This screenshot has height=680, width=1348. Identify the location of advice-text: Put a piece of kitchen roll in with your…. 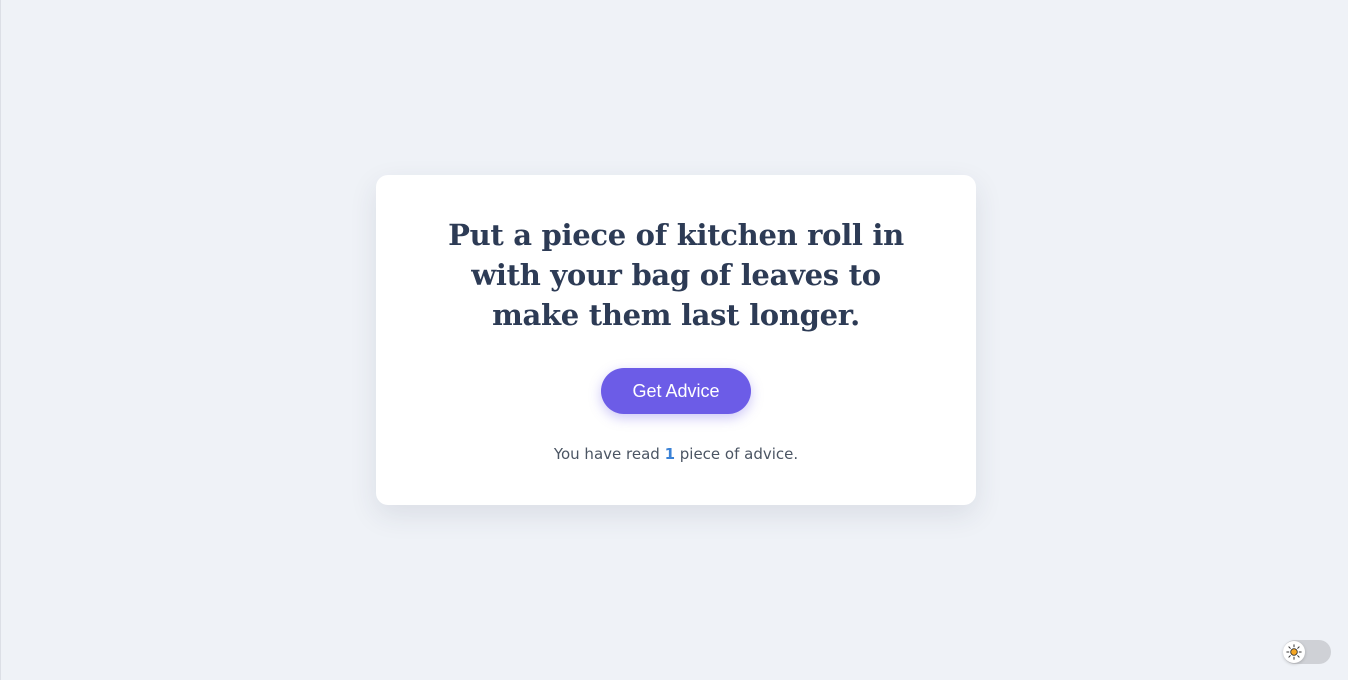
(676, 275).